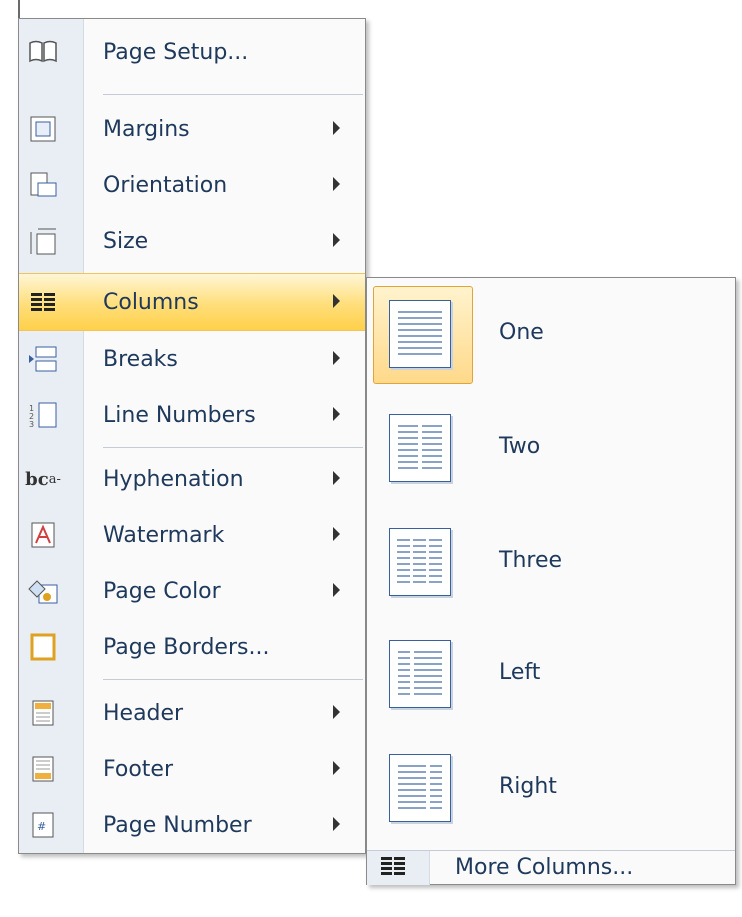 The image size is (742, 917). I want to click on menu-item-label: Columns, so click(151, 302).